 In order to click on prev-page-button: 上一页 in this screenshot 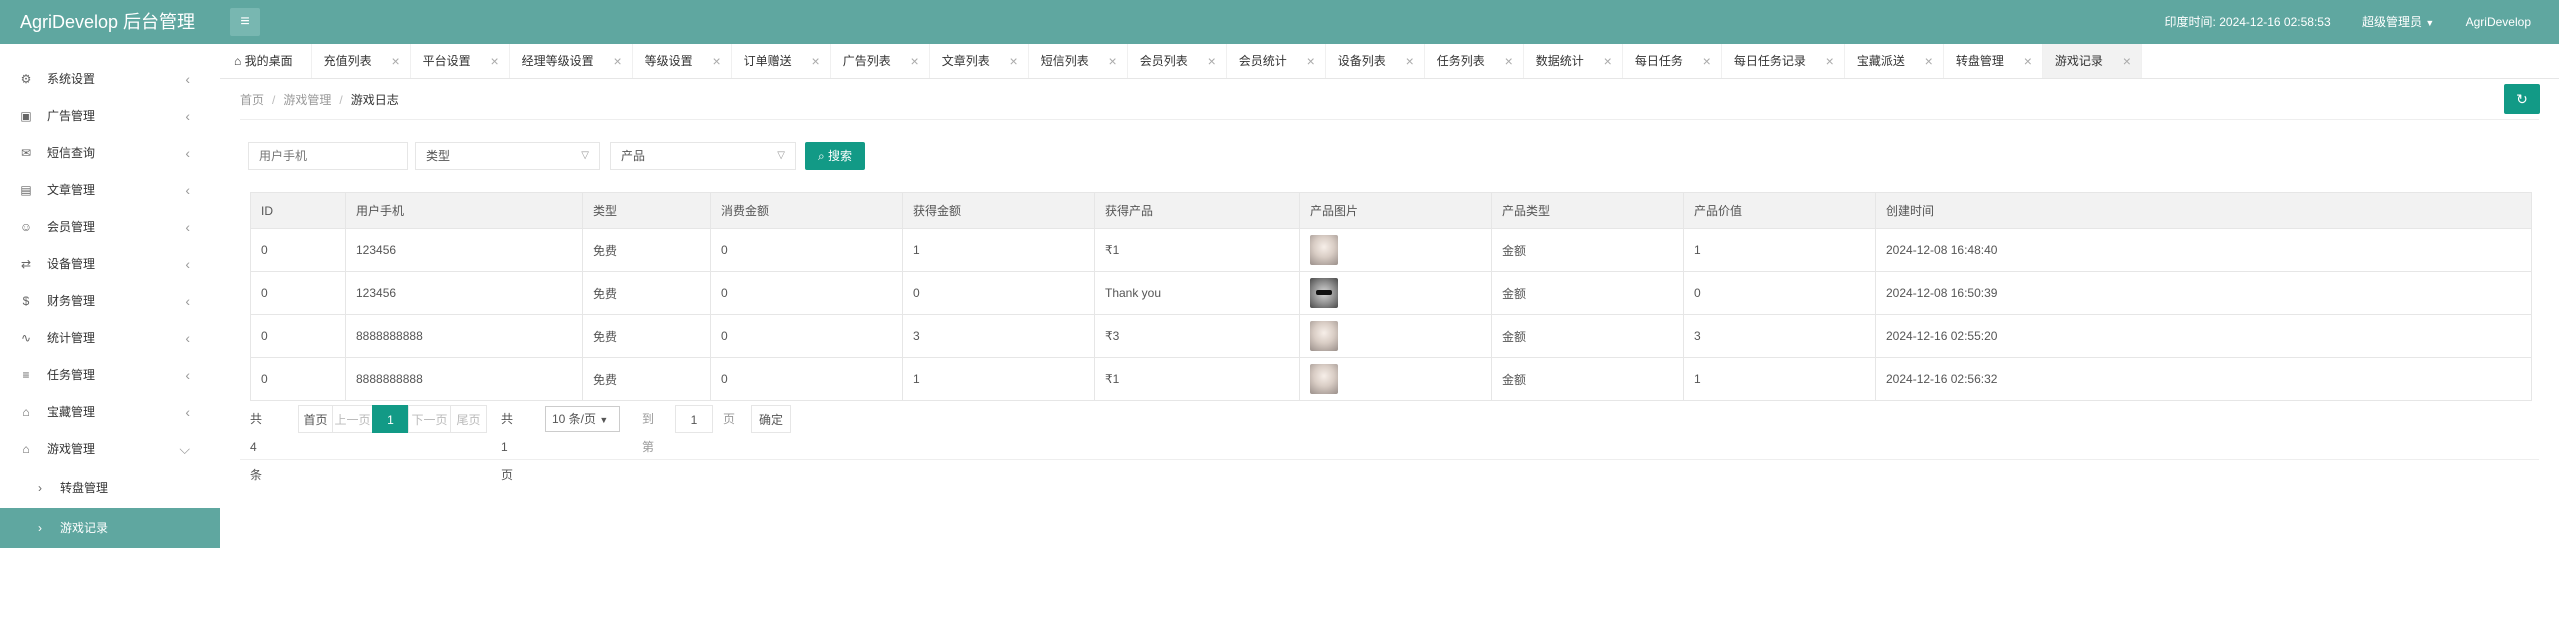, I will do `click(352, 419)`.